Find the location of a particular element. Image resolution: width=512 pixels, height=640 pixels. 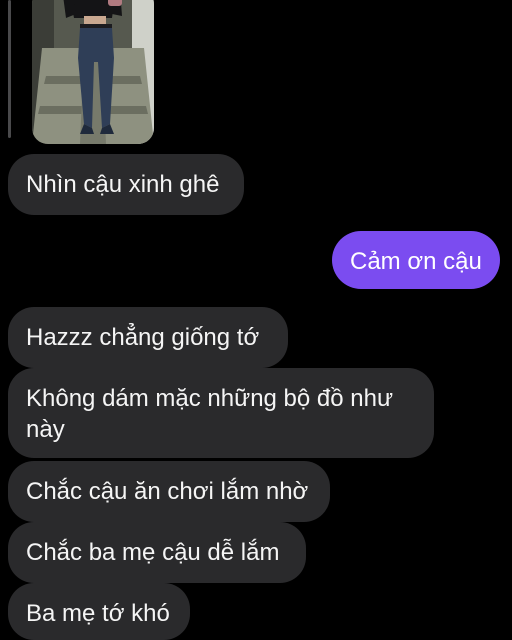

message-text: Hazzz chẳng giống tớ is located at coordinates (143, 337).